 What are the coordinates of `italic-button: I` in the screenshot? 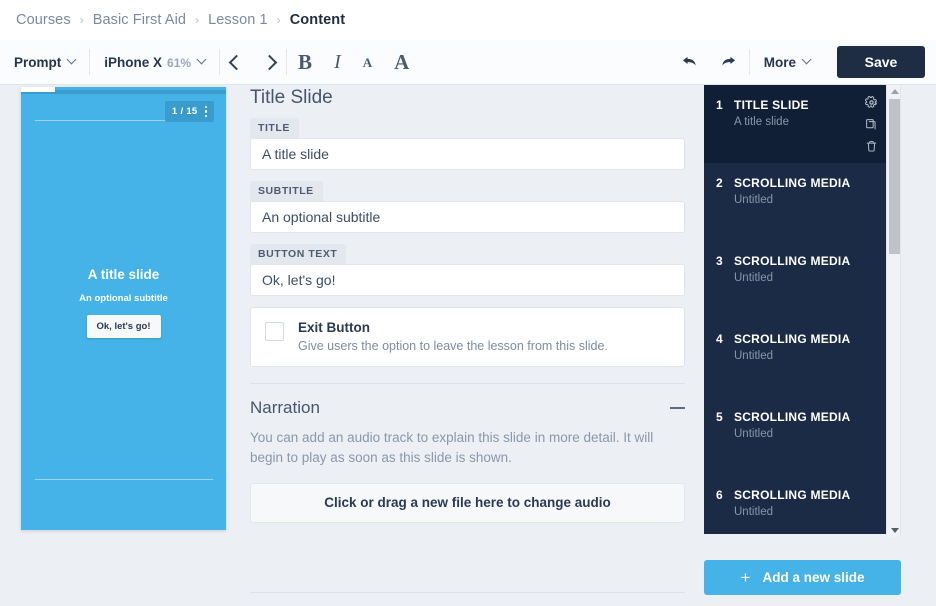 It's located at (337, 62).